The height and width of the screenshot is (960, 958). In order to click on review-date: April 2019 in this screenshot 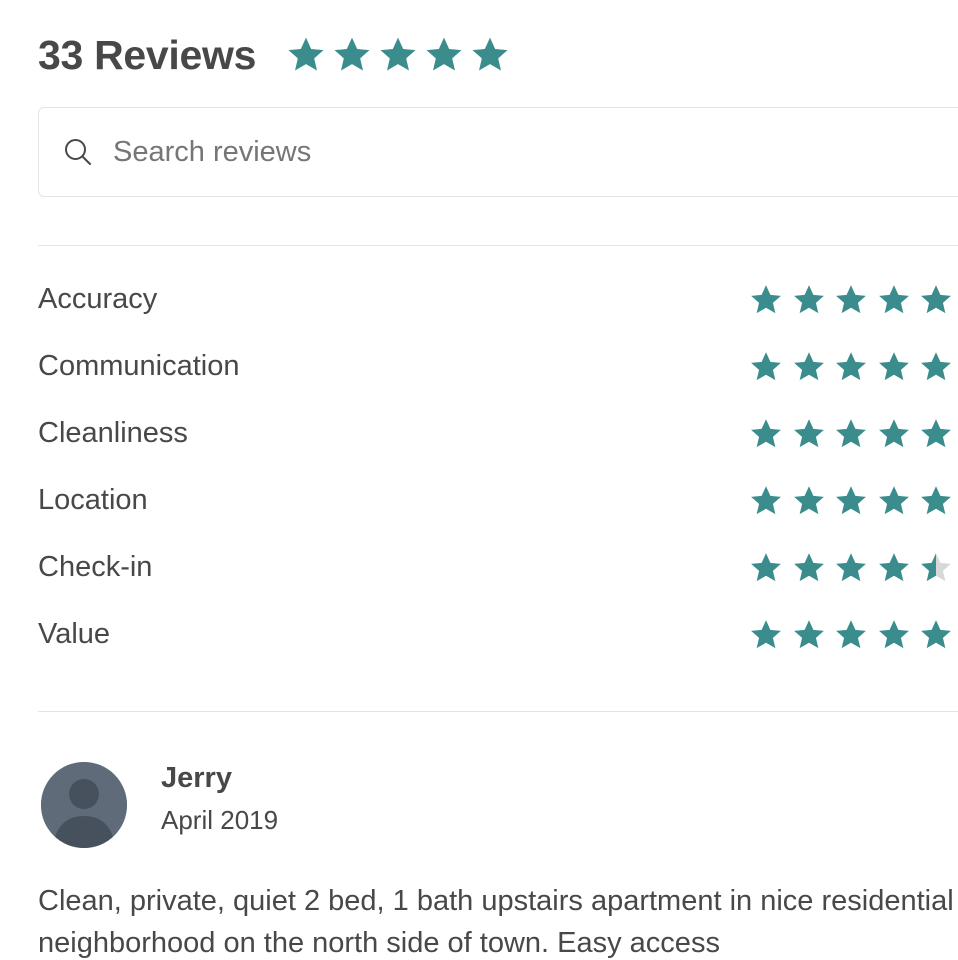, I will do `click(220, 820)`.